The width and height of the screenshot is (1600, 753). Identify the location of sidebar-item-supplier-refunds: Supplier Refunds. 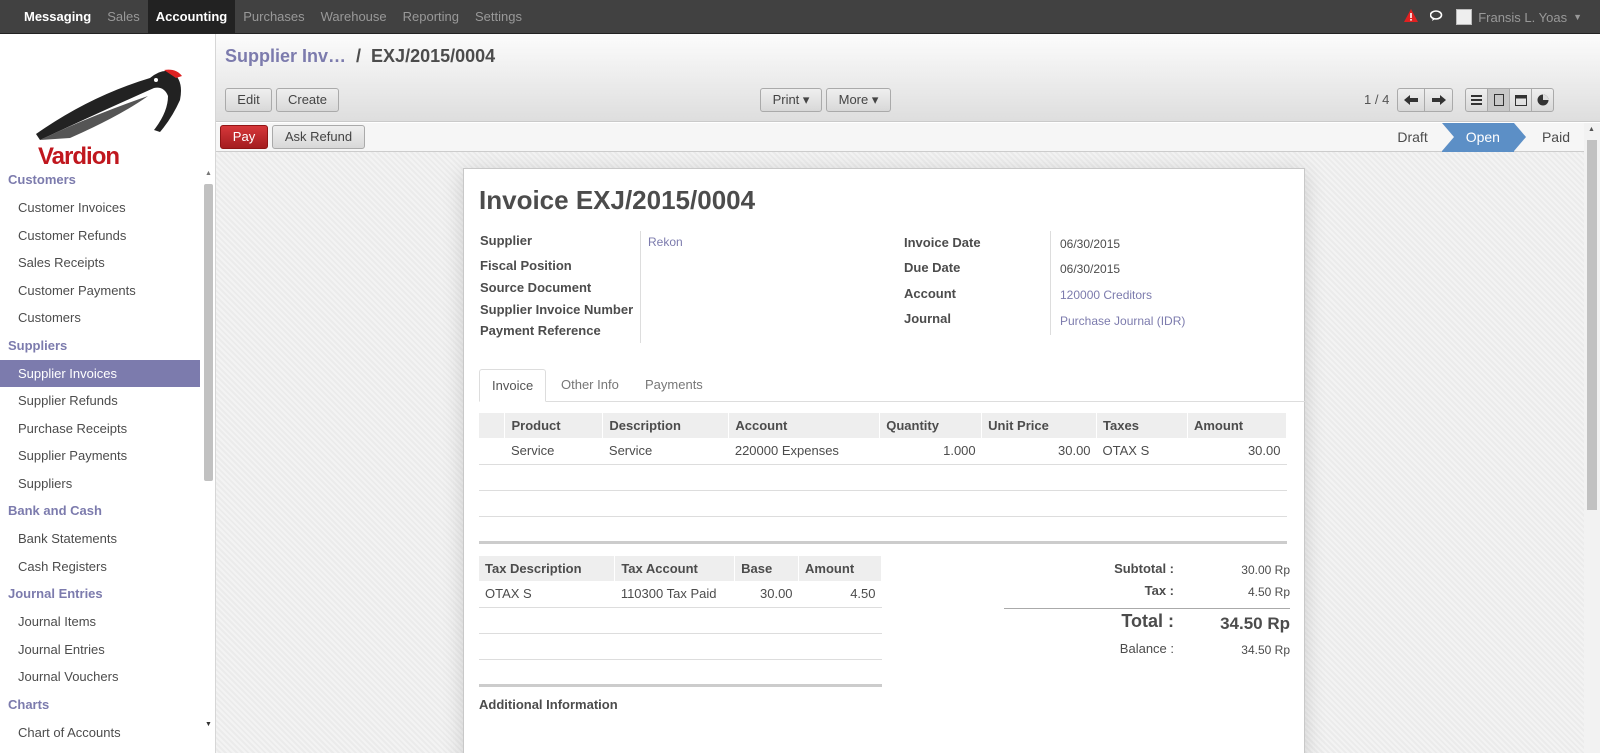
(100, 401).